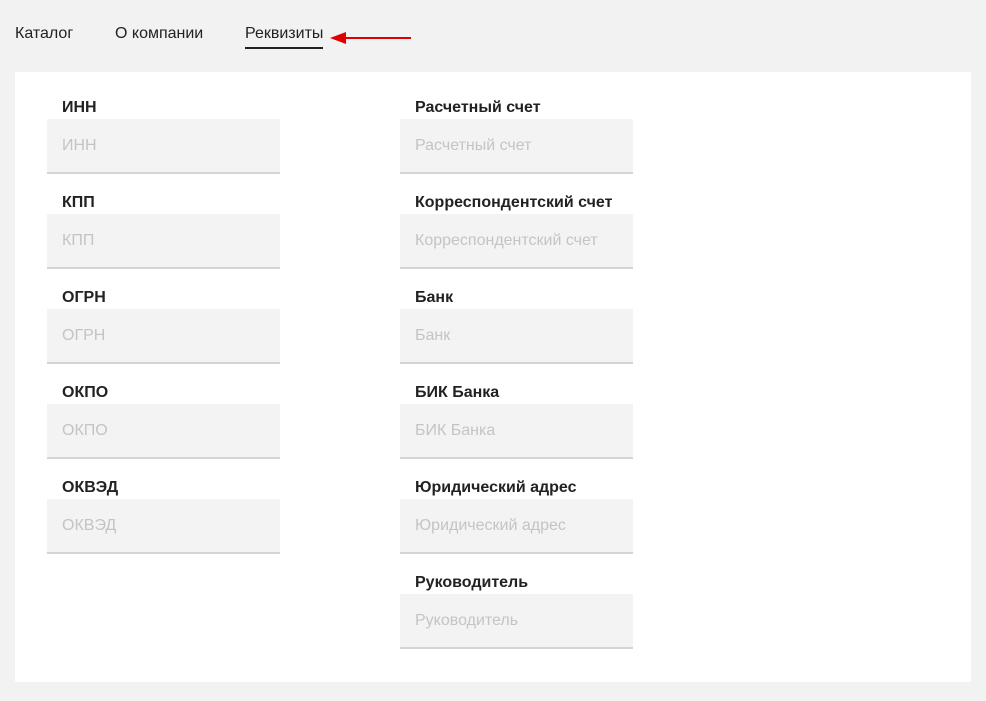 The width and height of the screenshot is (986, 701). I want to click on legal-address-input, so click(516, 526).